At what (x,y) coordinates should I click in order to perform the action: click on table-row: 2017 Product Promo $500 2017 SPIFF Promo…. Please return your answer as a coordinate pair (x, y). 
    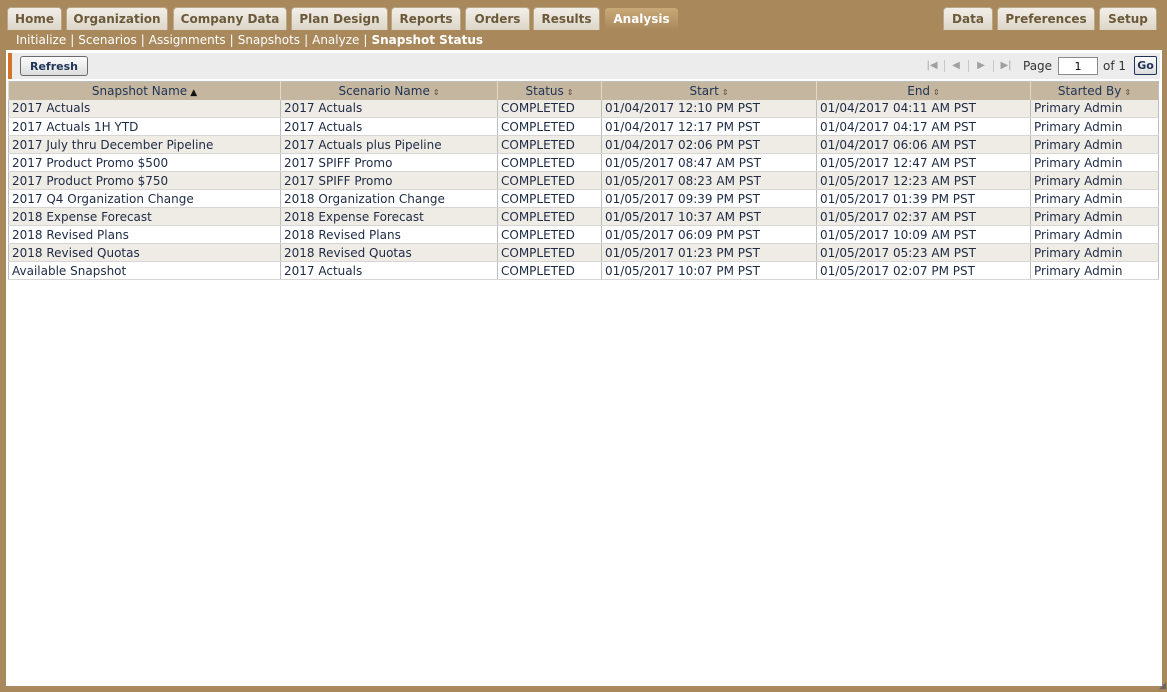
    Looking at the image, I should click on (583, 162).